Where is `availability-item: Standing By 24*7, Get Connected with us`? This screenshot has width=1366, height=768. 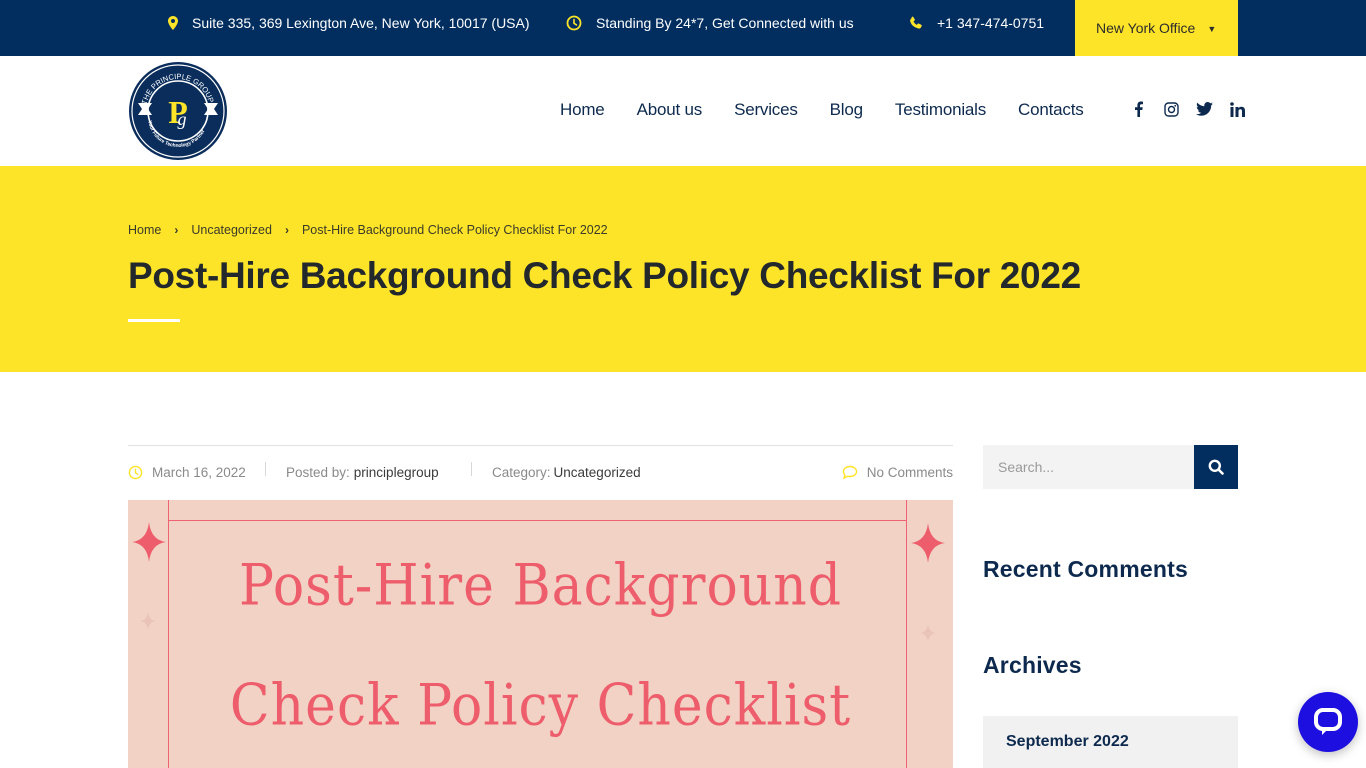
availability-item: Standing By 24*7, Get Connected with us is located at coordinates (710, 23).